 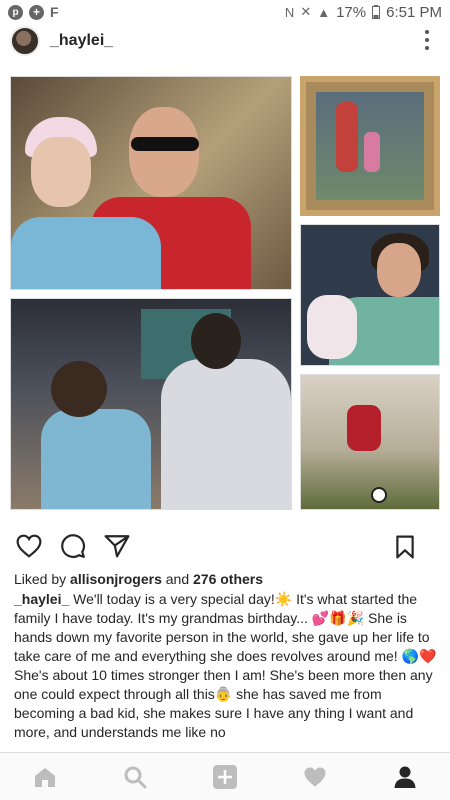 I want to click on clock: 6:51 PM, so click(x=414, y=12).